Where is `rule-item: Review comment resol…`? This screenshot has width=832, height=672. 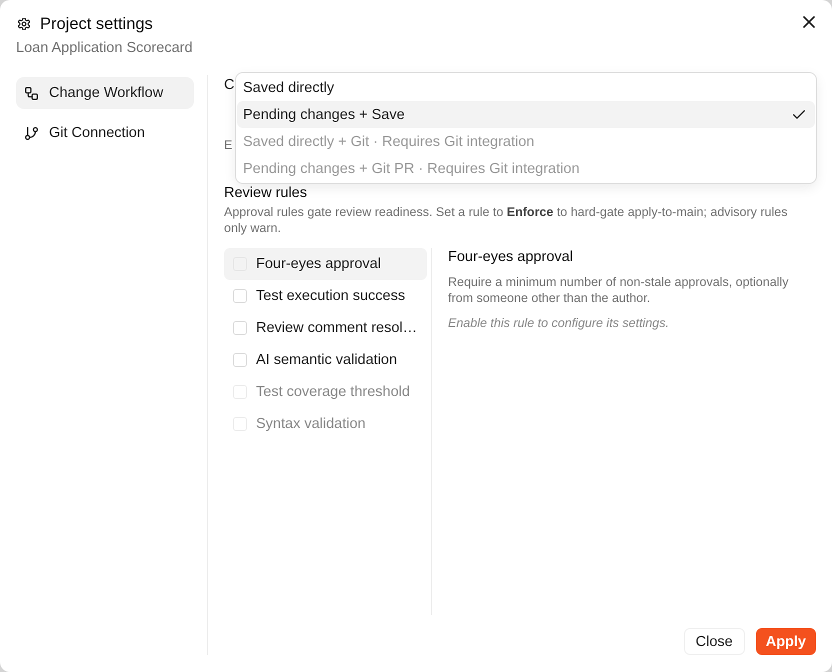
rule-item: Review comment resol… is located at coordinates (325, 328).